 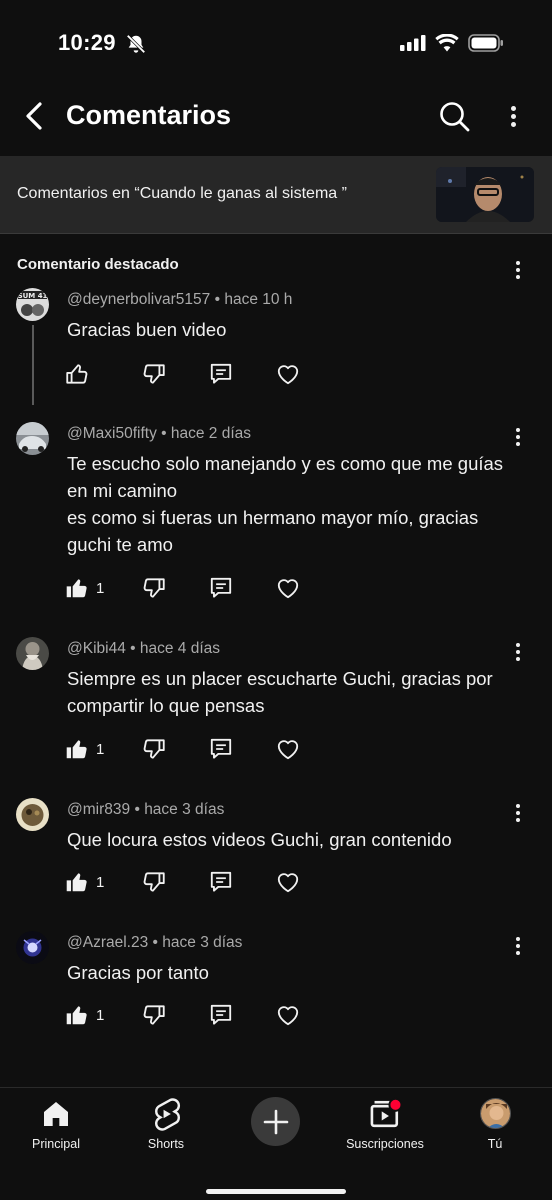 I want to click on battery-icon, so click(x=486, y=45).